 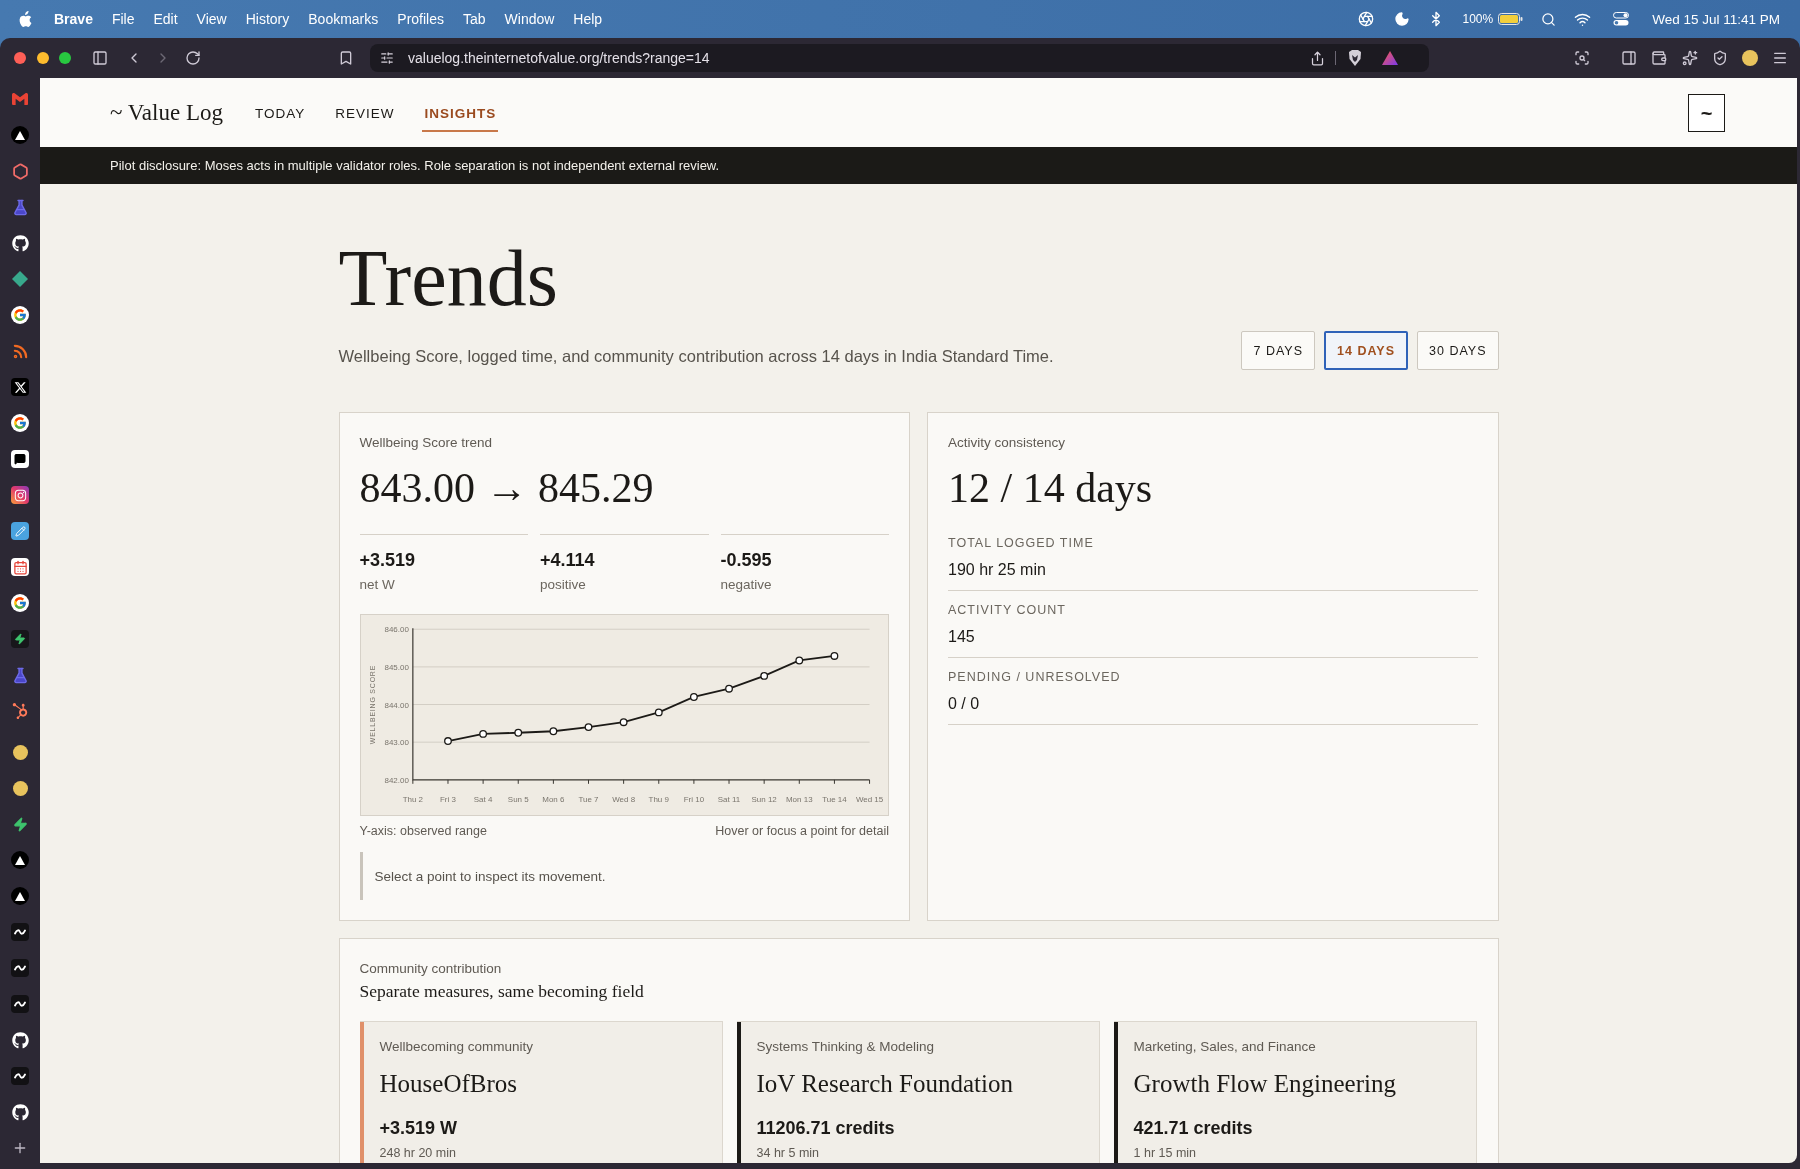 What do you see at coordinates (1629, 58) in the screenshot?
I see `sidebar-icon` at bounding box center [1629, 58].